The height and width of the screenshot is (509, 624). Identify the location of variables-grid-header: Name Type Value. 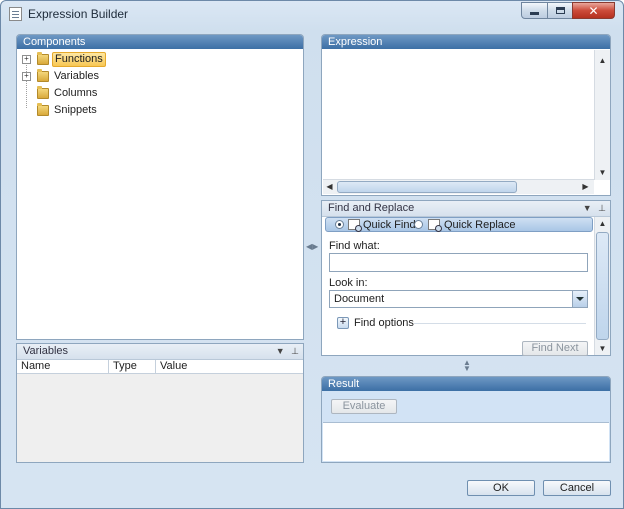
(160, 367).